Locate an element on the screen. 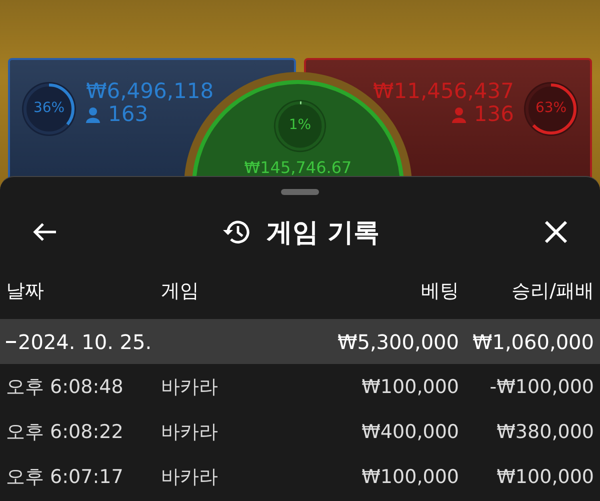  history-icon is located at coordinates (237, 232).